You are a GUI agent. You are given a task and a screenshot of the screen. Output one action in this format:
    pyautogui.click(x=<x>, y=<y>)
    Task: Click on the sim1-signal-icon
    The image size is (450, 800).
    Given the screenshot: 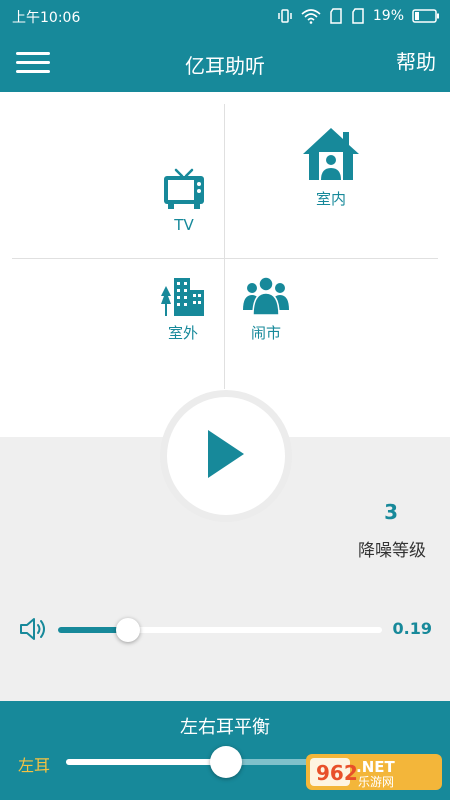 What is the action you would take?
    pyautogui.click(x=336, y=16)
    